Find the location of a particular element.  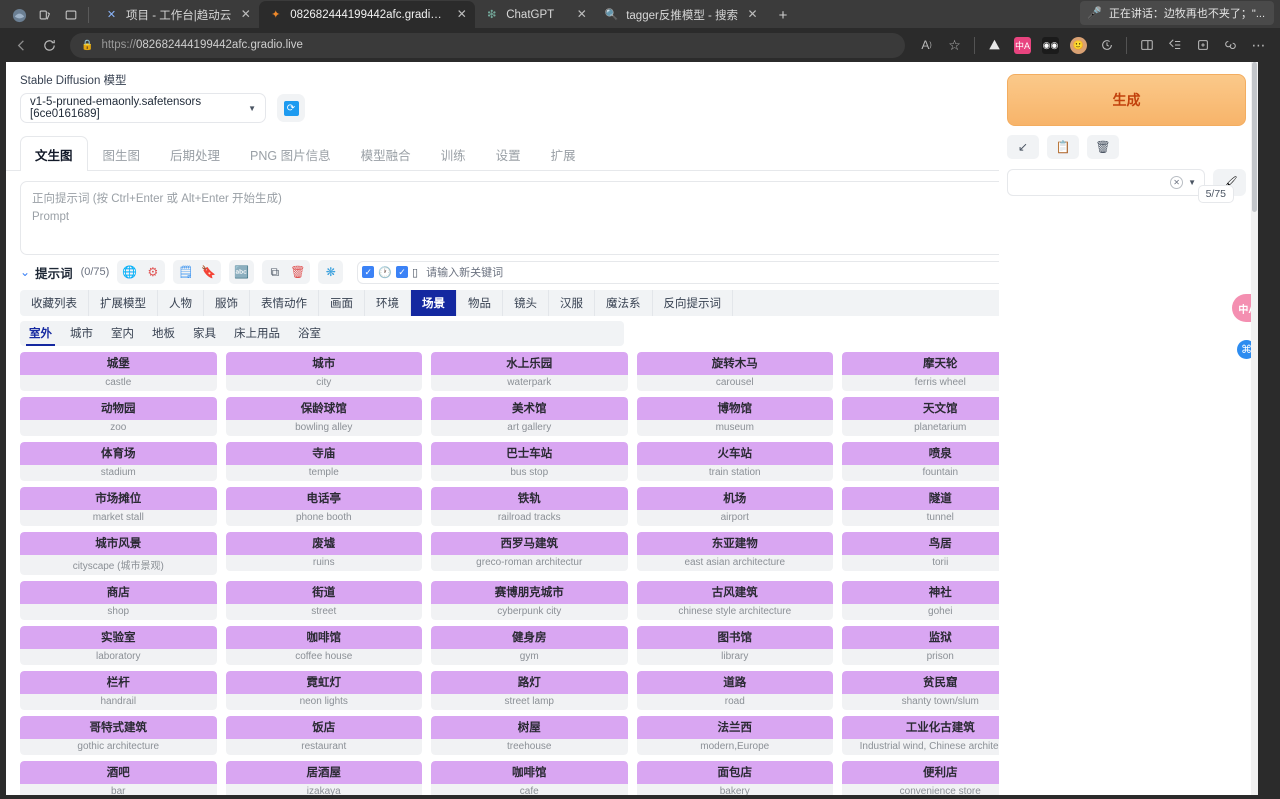

arrow-down-left-icon: ↙ is located at coordinates (1023, 147).